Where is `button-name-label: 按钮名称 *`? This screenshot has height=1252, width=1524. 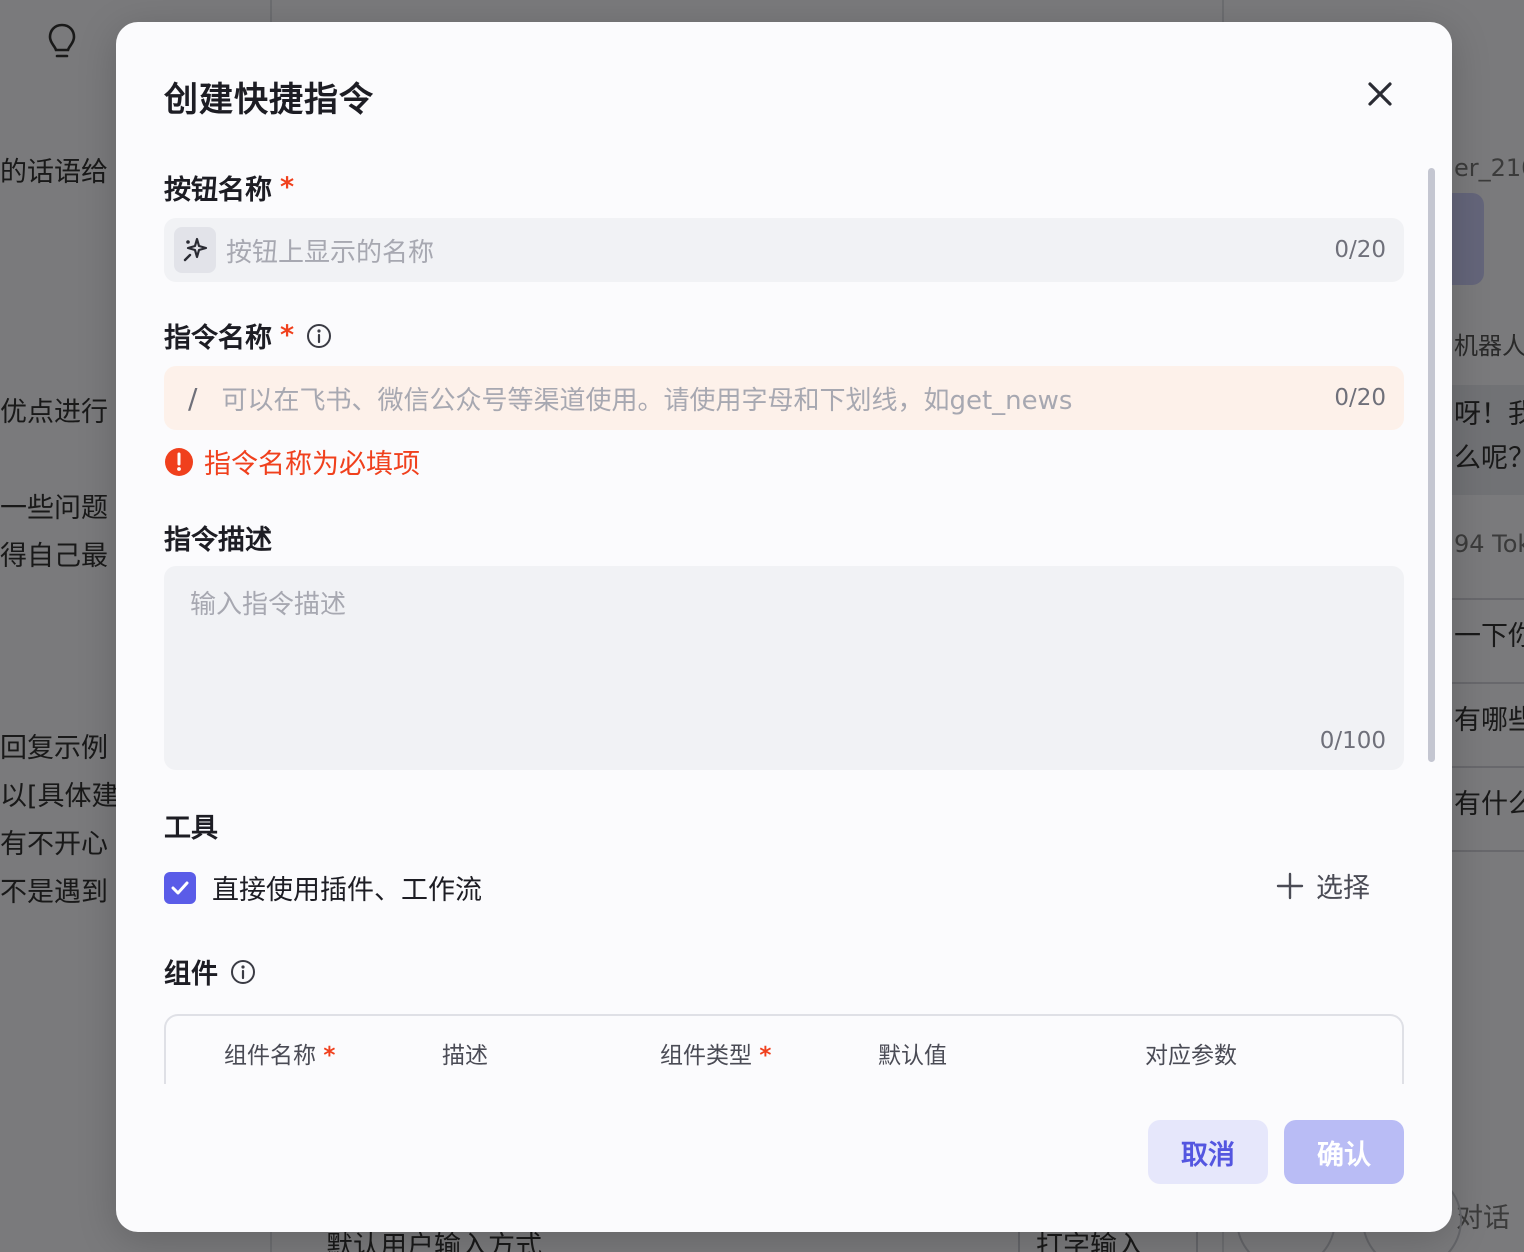
button-name-label: 按钮名称 * is located at coordinates (229, 187).